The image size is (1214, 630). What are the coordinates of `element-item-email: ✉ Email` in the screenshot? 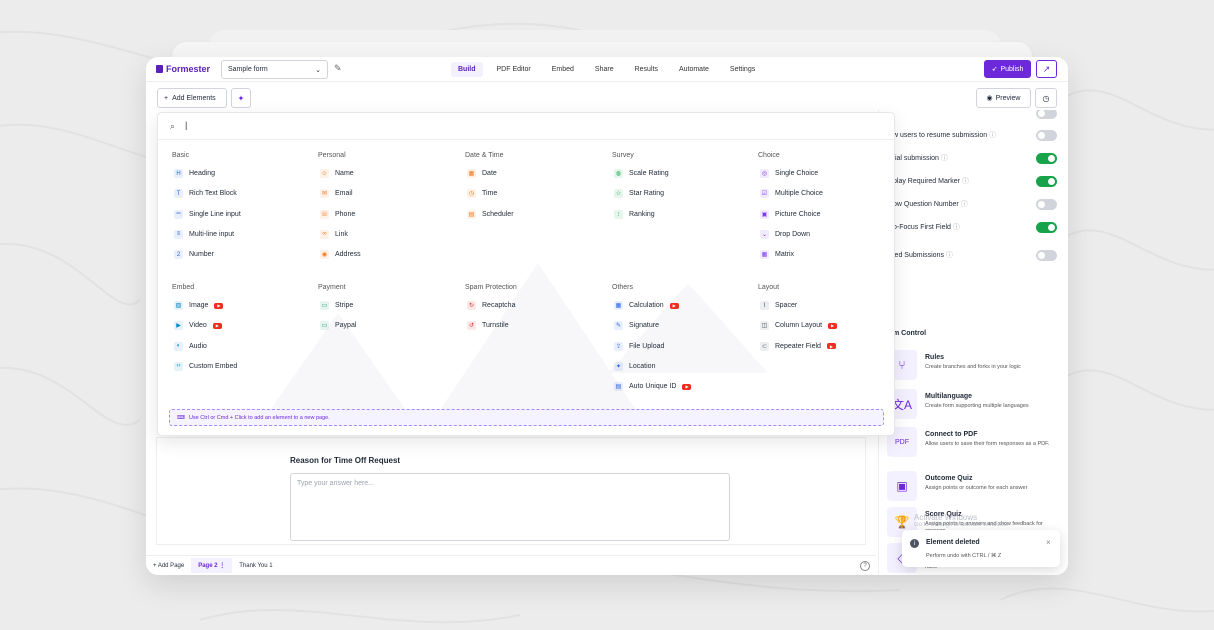 It's located at (336, 194).